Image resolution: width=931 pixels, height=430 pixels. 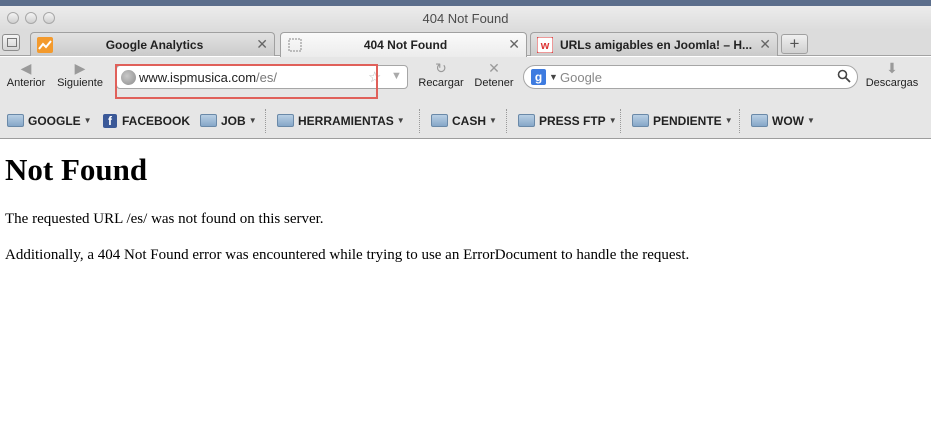 I want to click on bookmark-label: HERRAMIENTAS, so click(x=346, y=120).